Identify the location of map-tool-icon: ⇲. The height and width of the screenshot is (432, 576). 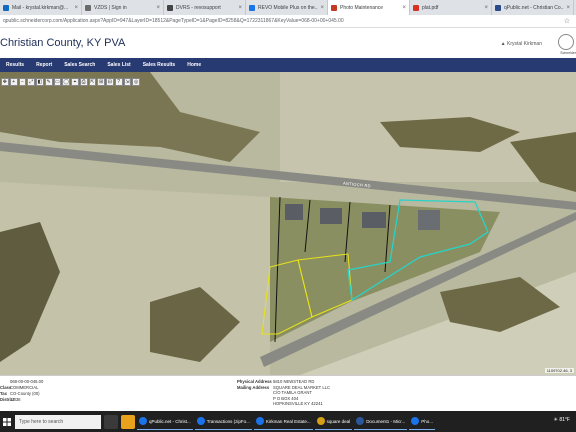
(127, 82).